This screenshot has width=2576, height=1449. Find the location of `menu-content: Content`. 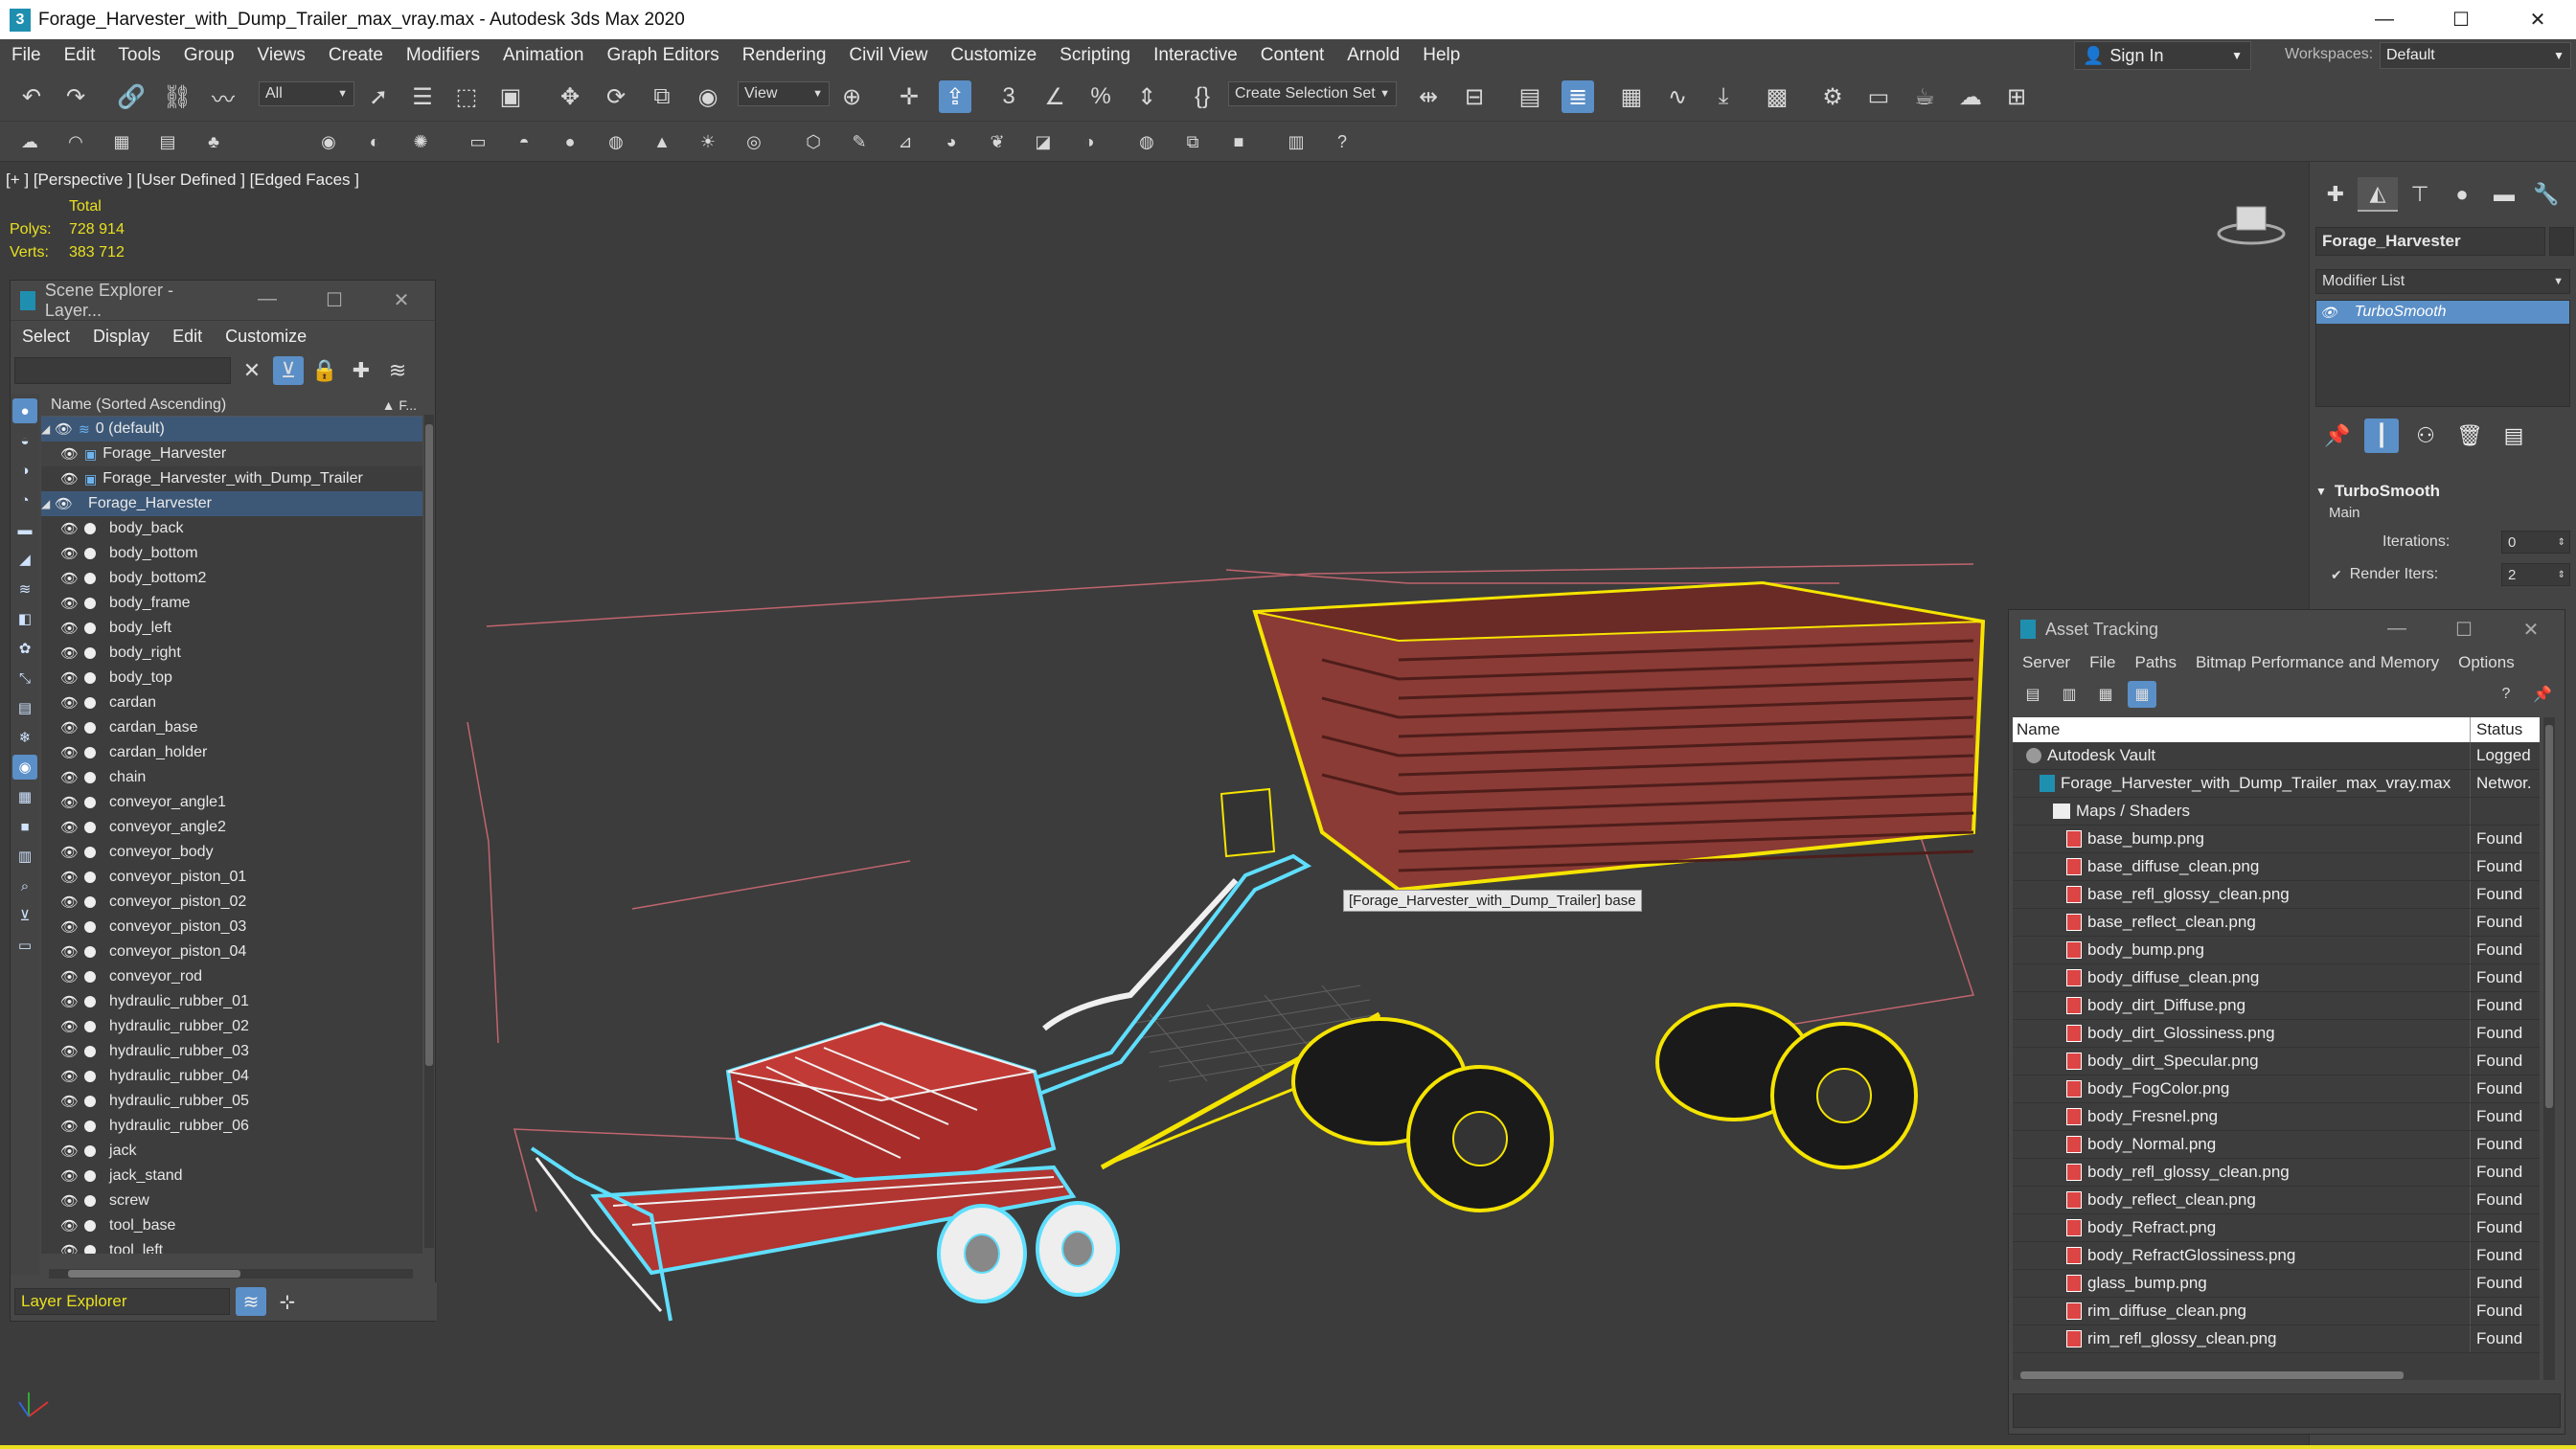

menu-content: Content is located at coordinates (1292, 55).